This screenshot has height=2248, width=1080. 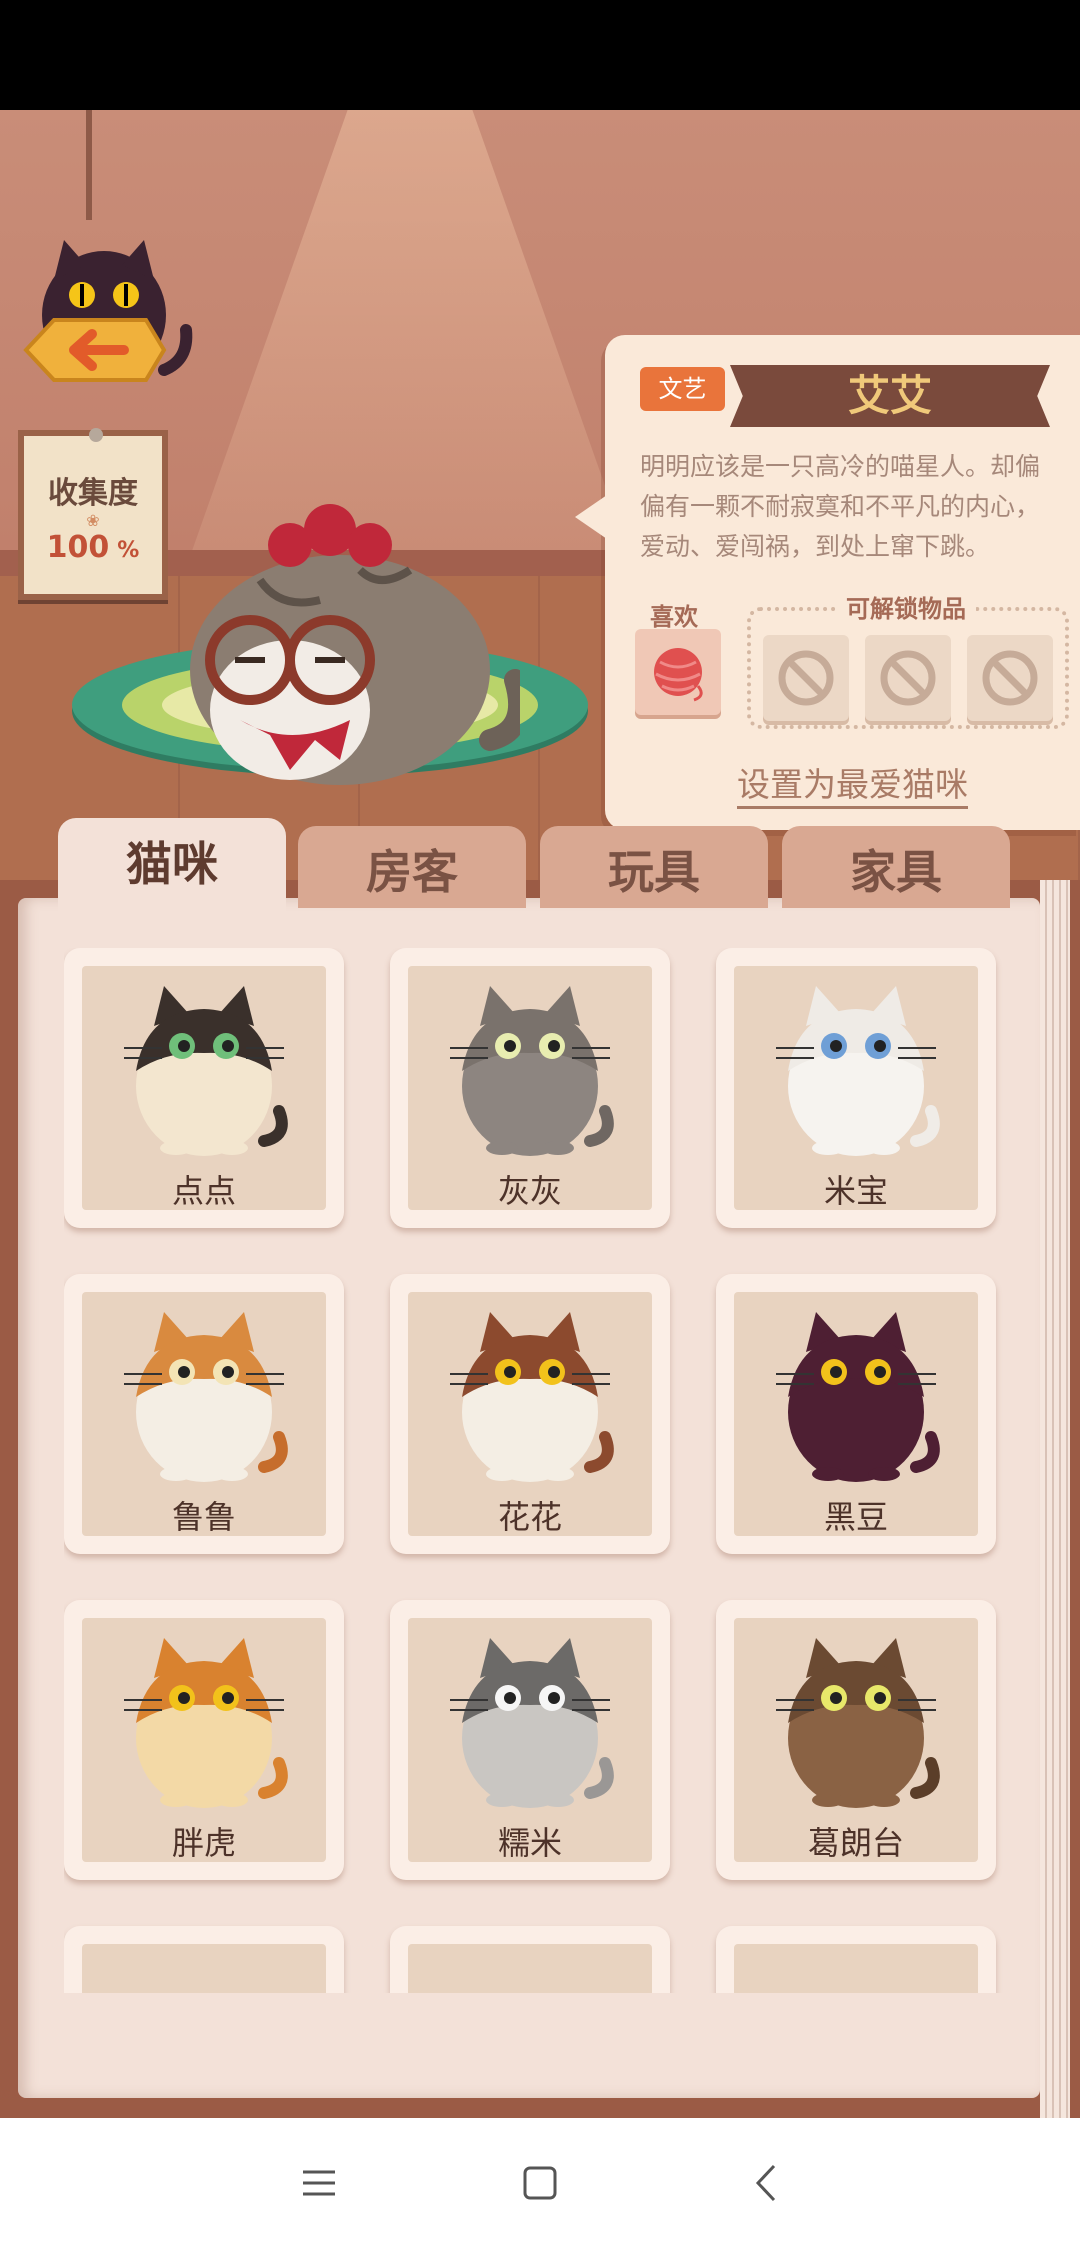 What do you see at coordinates (682, 389) in the screenshot?
I see `personality-tag: 文艺` at bounding box center [682, 389].